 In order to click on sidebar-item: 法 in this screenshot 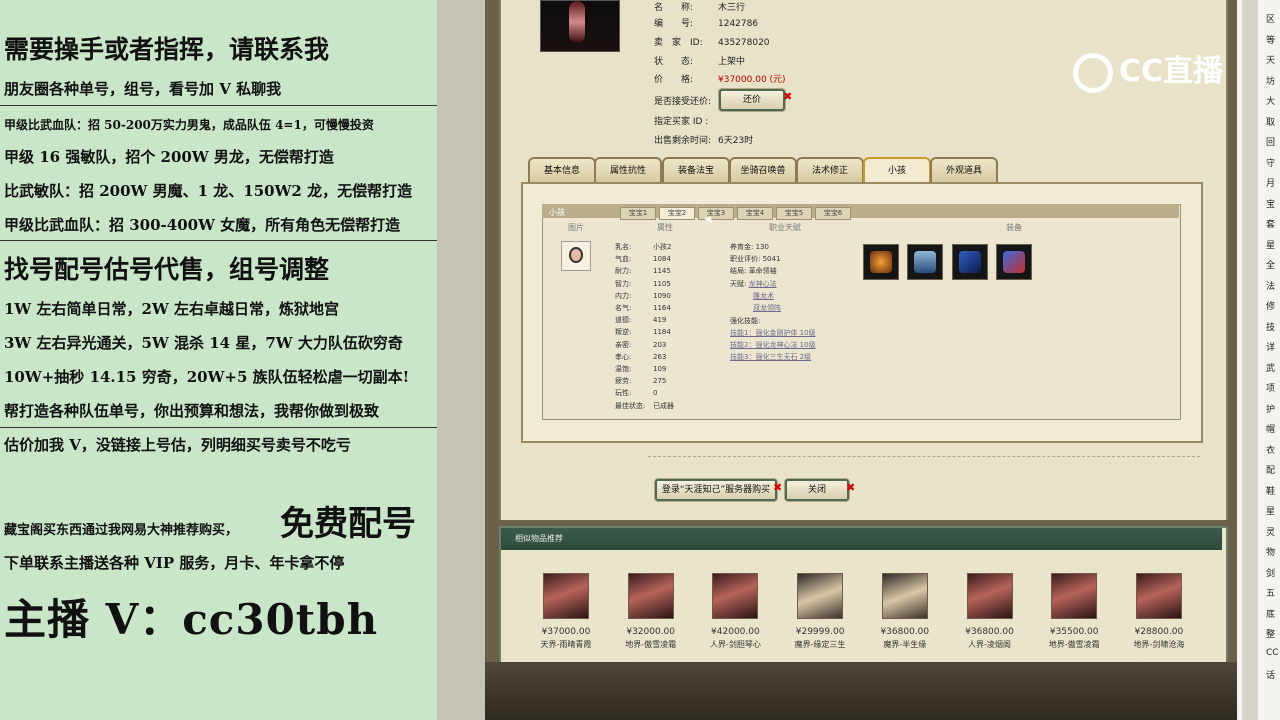, I will do `click(1273, 285)`.